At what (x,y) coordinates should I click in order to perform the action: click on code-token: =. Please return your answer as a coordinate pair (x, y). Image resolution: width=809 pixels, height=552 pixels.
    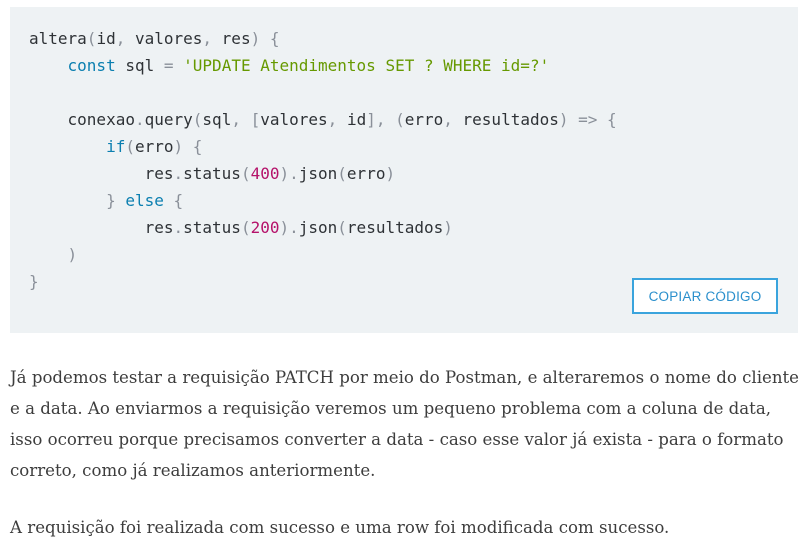
    Looking at the image, I should click on (168, 65).